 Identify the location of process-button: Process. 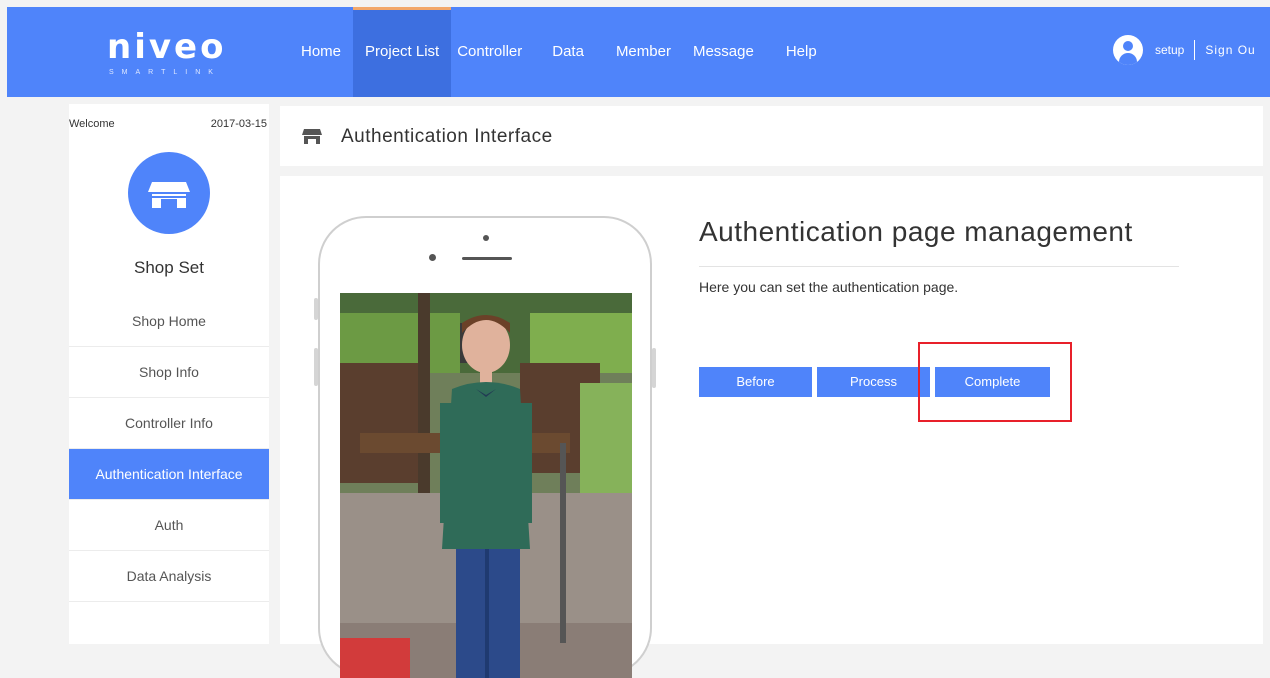
(873, 382).